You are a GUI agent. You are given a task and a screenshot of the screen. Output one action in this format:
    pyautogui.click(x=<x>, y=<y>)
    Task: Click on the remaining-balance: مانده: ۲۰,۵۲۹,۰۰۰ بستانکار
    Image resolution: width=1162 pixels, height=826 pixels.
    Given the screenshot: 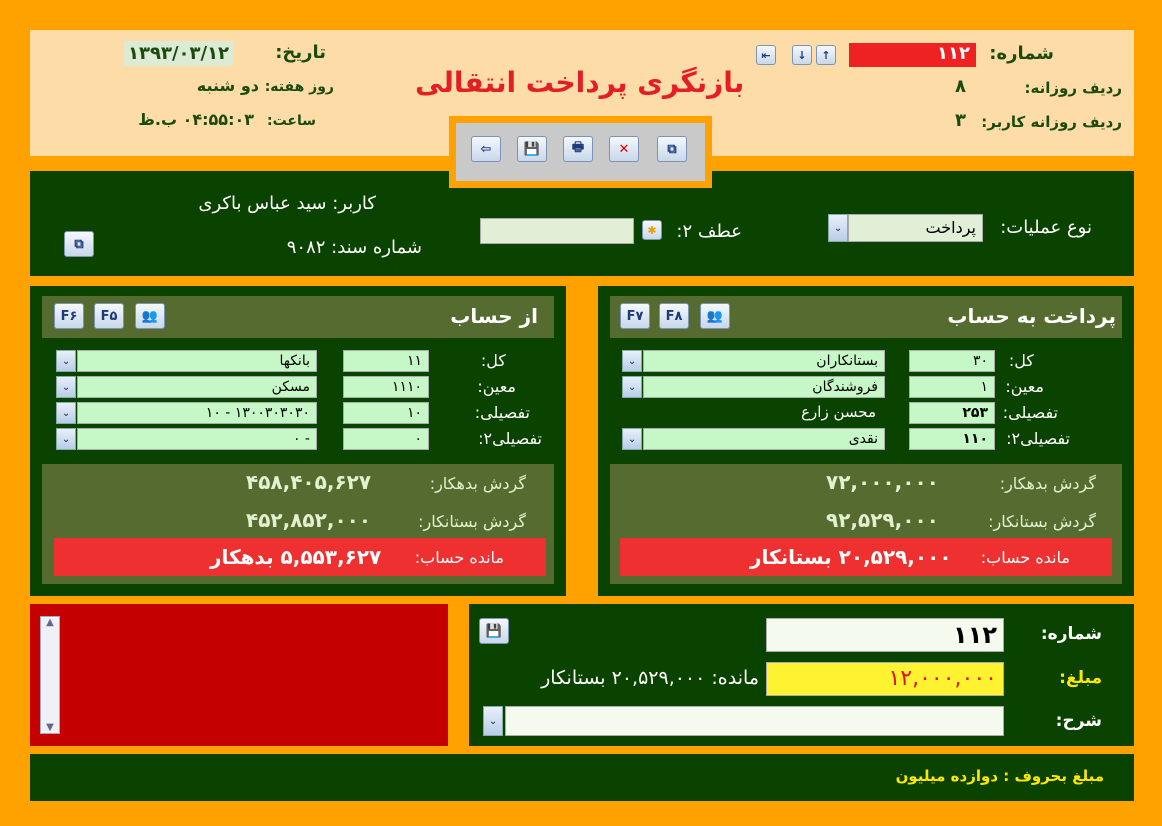 What is the action you would take?
    pyautogui.click(x=650, y=678)
    